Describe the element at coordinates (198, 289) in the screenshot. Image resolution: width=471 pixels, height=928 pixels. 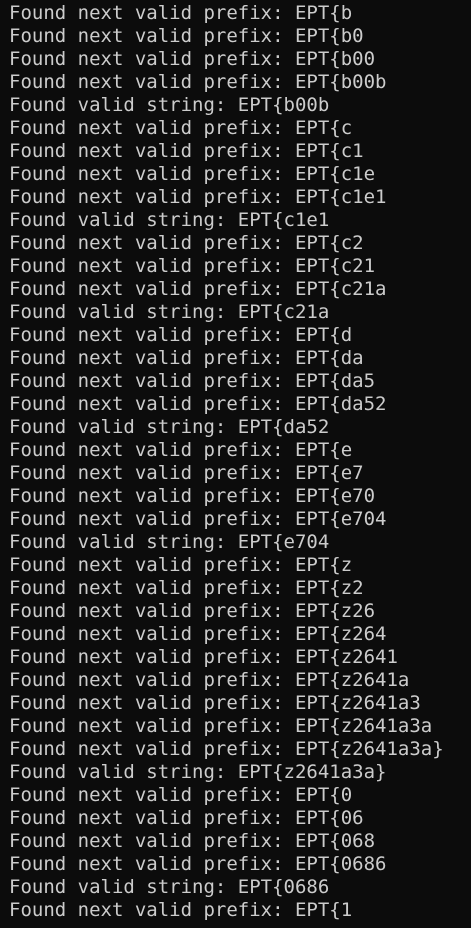
I see `terminal-line: Found next valid prefix: EPT{c21a` at that location.